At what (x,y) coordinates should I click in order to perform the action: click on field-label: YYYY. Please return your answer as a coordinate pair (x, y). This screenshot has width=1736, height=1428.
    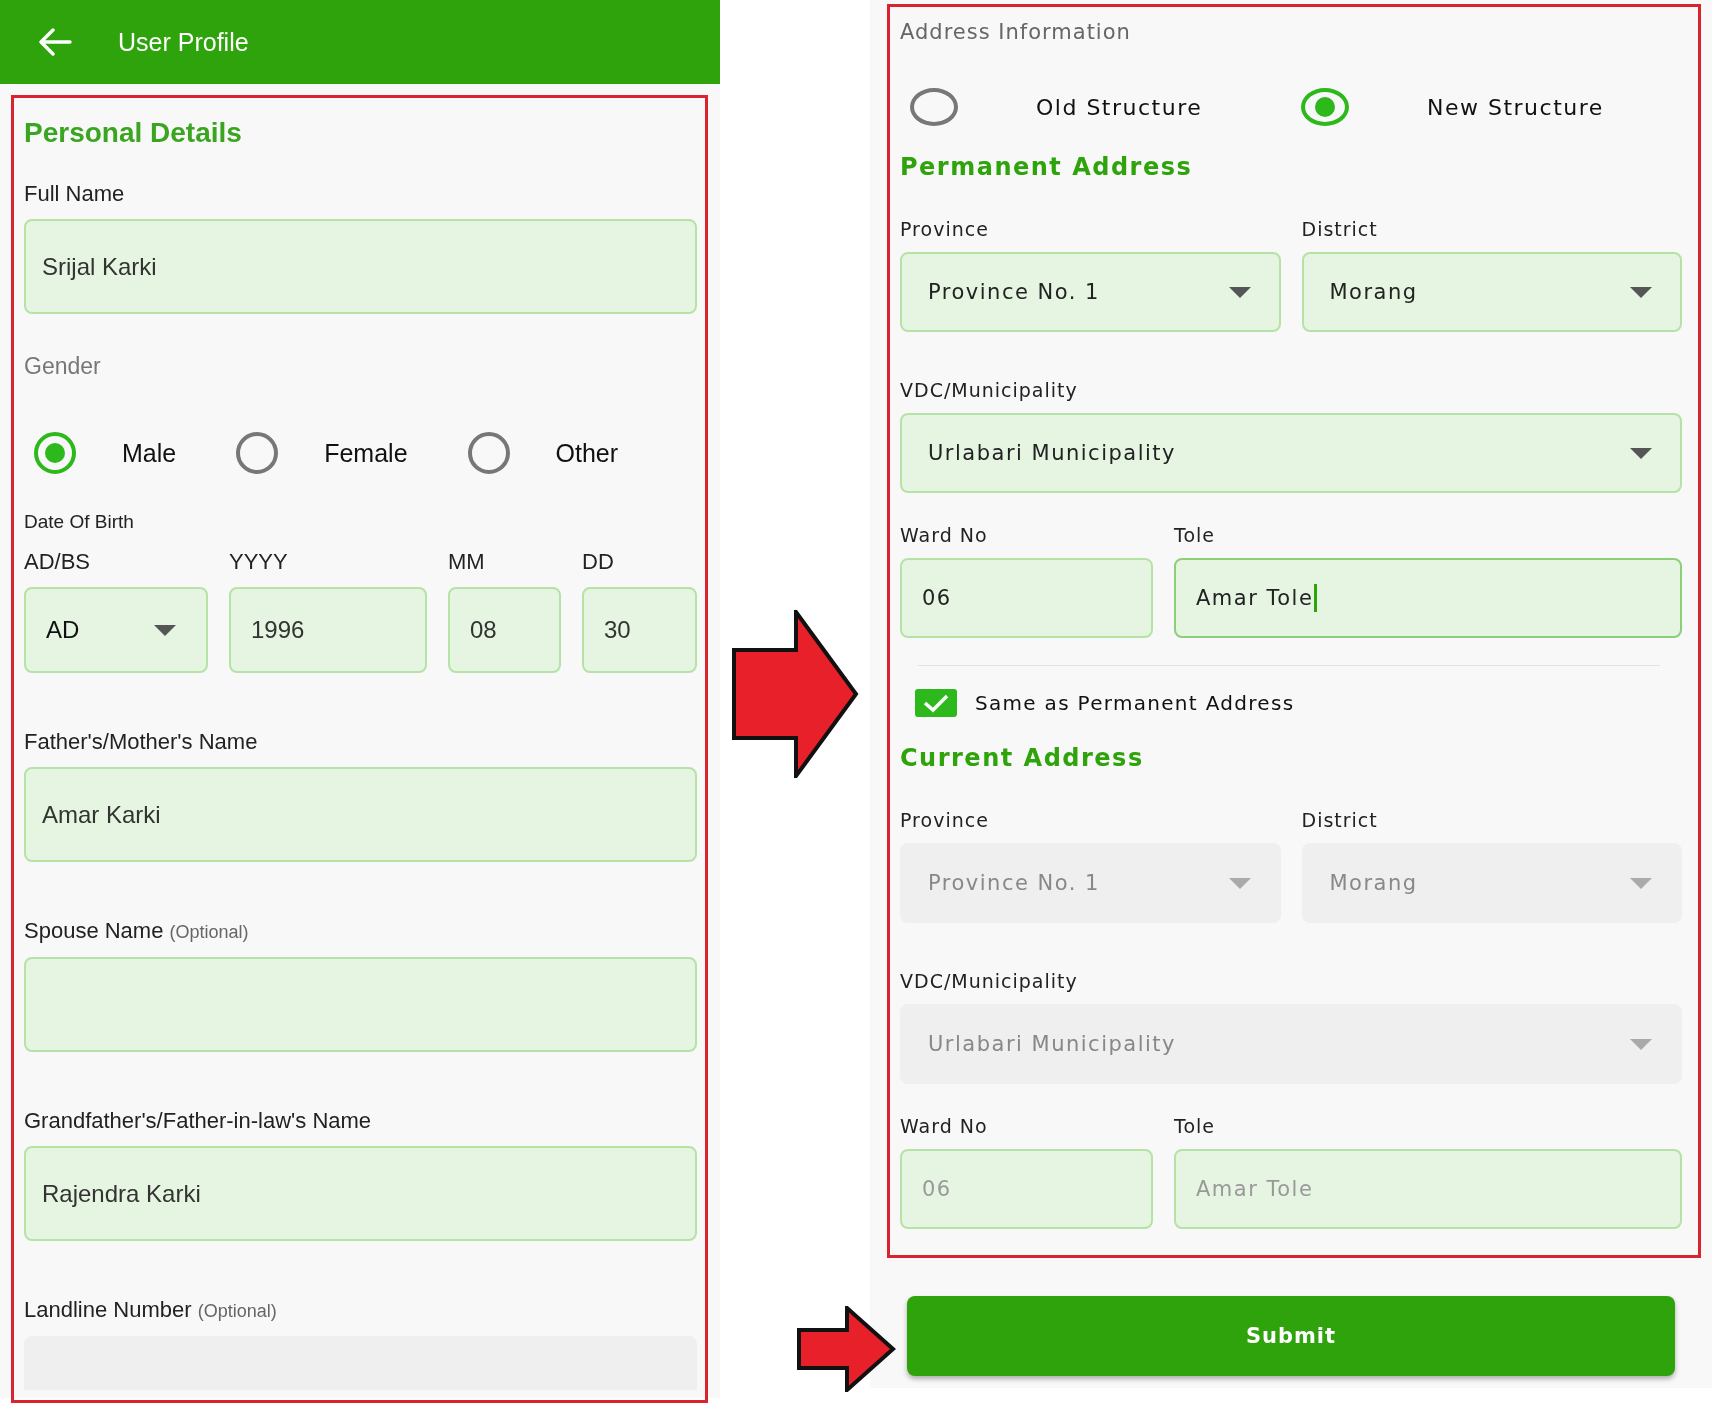
    Looking at the image, I should click on (259, 562).